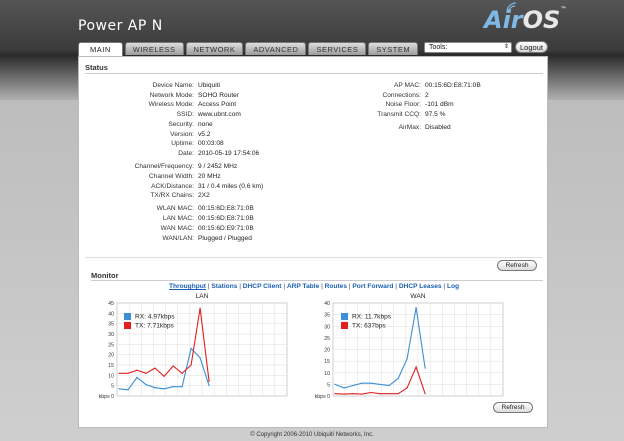  Describe the element at coordinates (322, 397) in the screenshot. I see `wan-y-tick-label: kbps 0` at that location.